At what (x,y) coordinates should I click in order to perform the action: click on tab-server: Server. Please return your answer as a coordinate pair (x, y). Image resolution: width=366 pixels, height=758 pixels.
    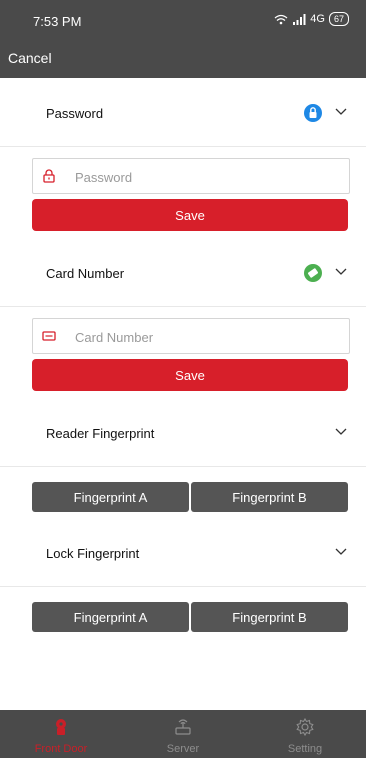
    Looking at the image, I should click on (183, 734).